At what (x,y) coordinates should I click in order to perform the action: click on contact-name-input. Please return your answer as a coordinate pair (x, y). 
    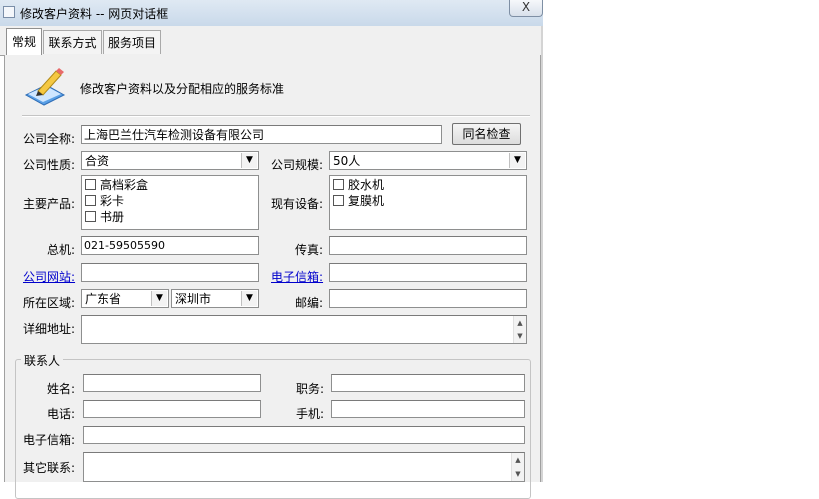
    Looking at the image, I should click on (172, 383).